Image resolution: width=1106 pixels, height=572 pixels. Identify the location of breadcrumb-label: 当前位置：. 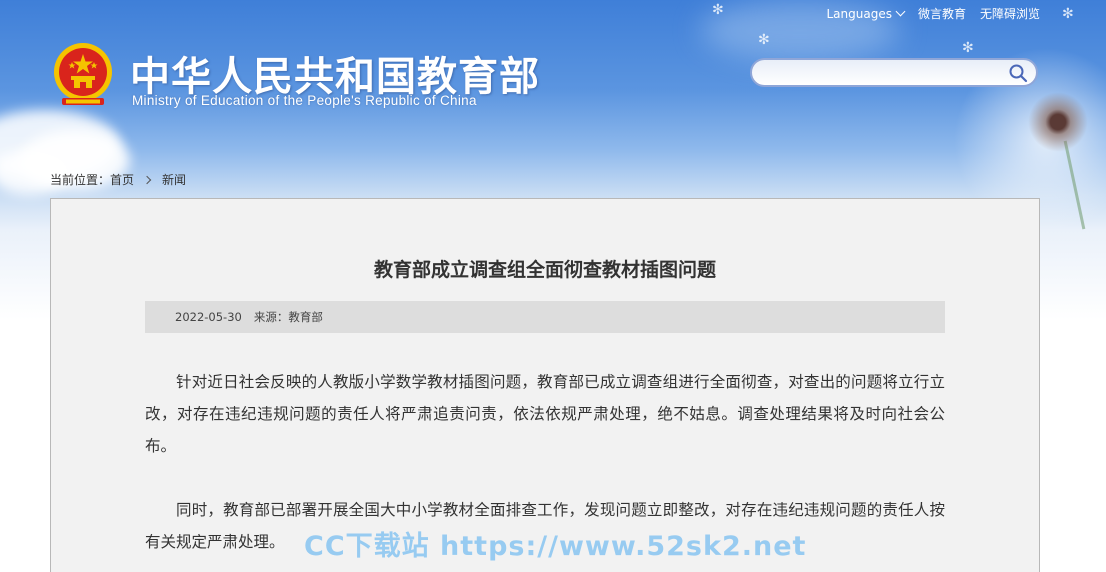
(80, 180).